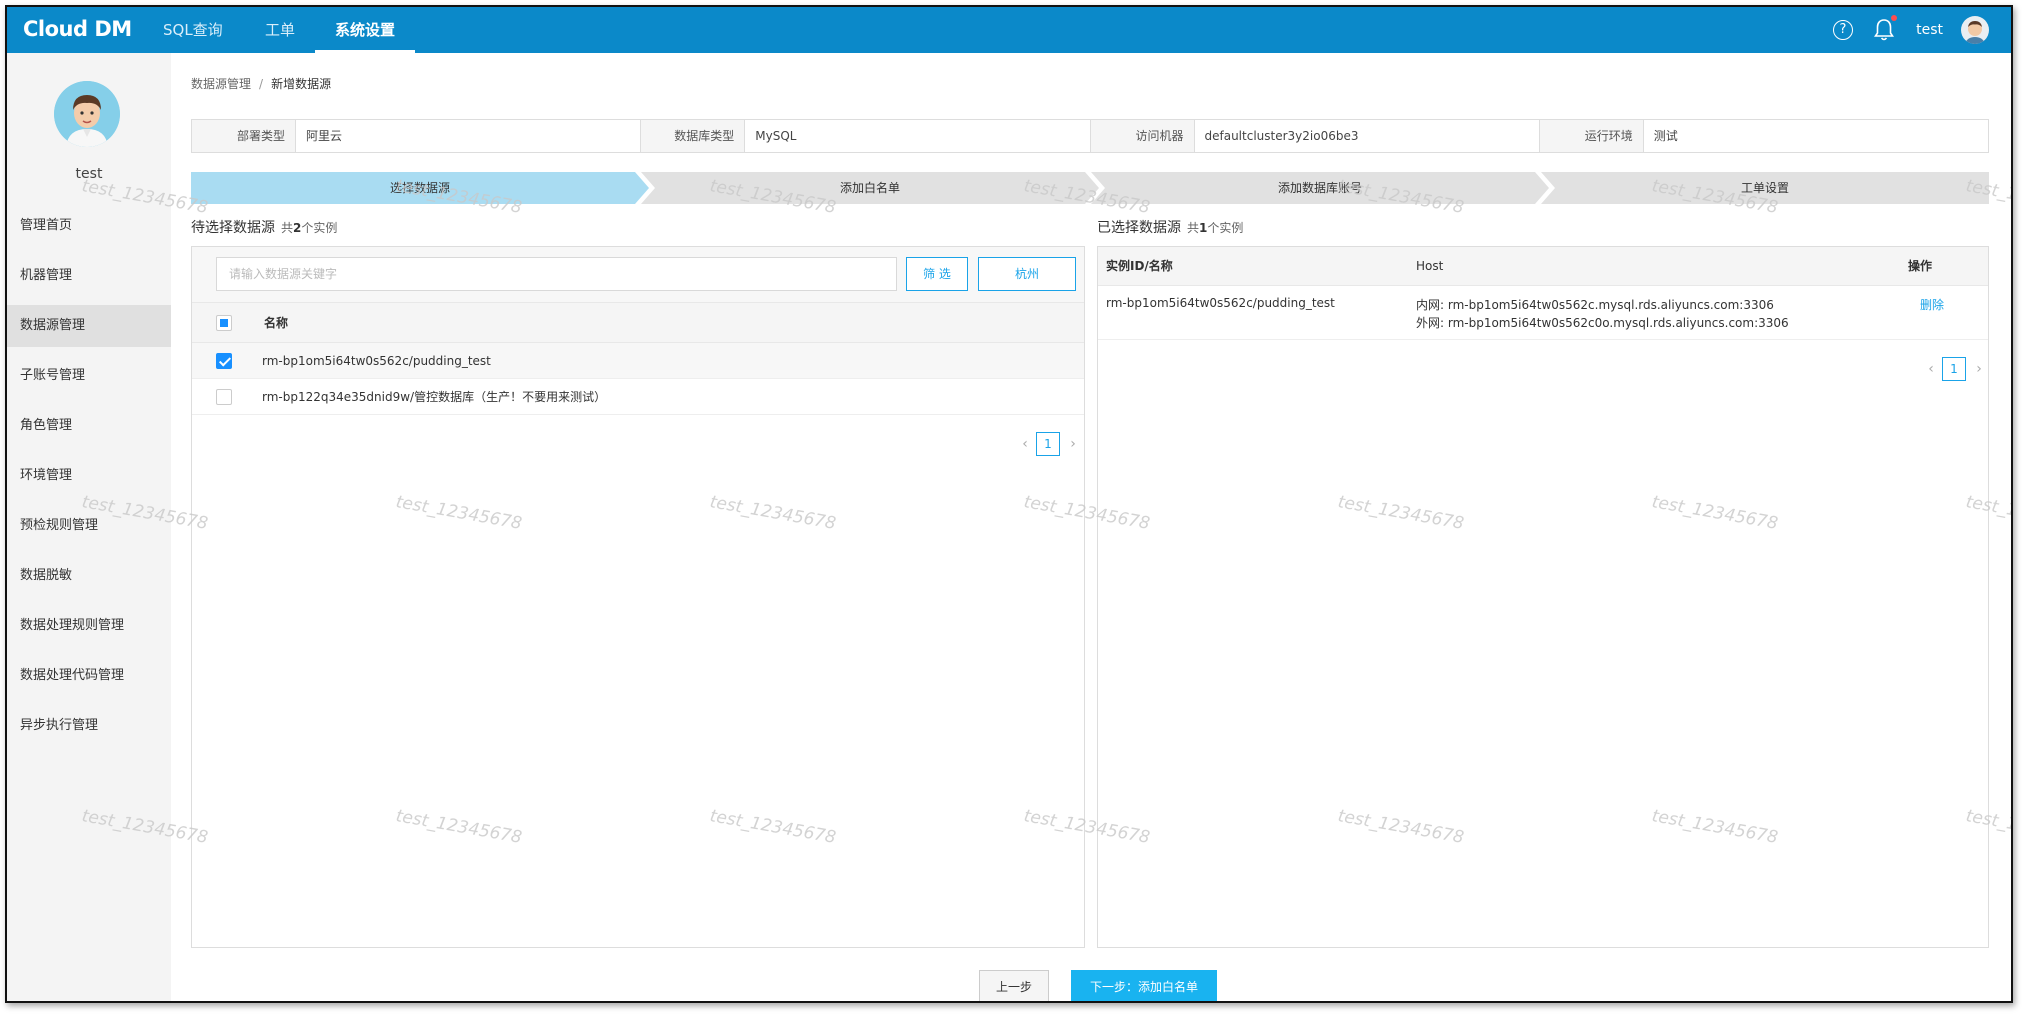 The width and height of the screenshot is (2022, 1016). I want to click on table-row: rm-bp122q34e35dnid9w/管控数据库（生产！不要用来测试）, so click(638, 397).